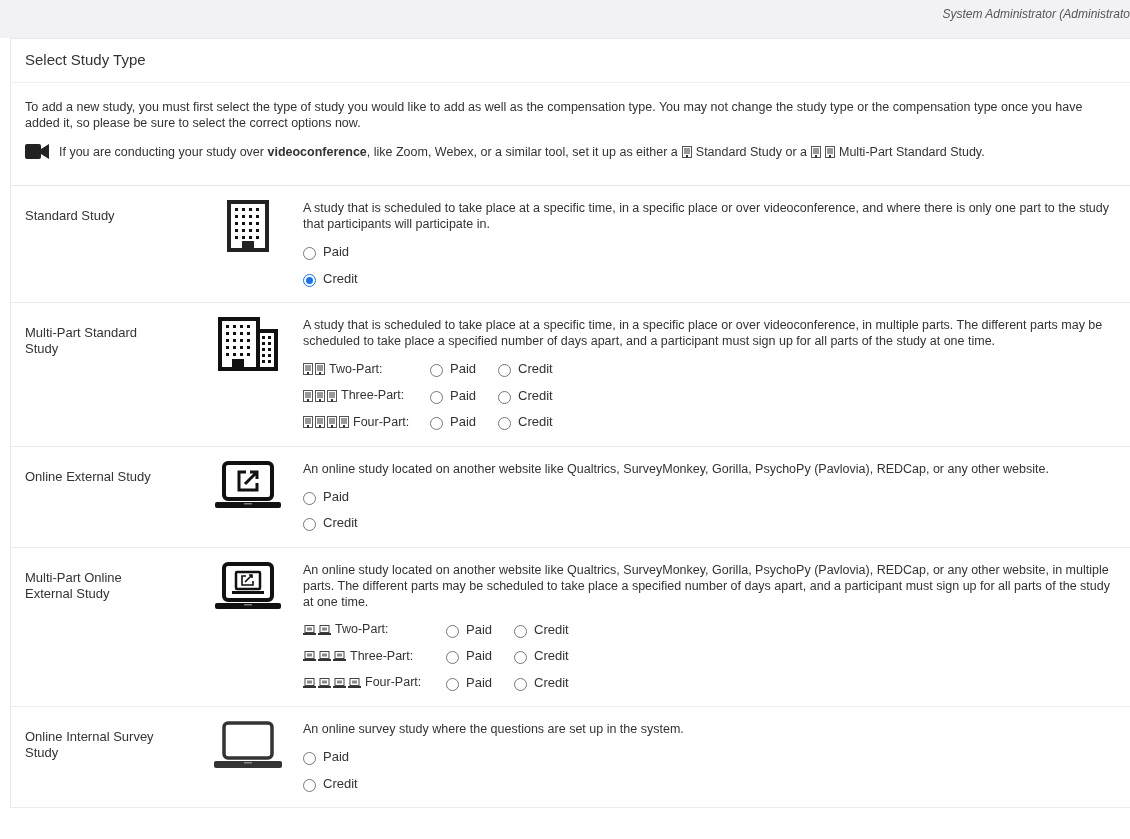 Image resolution: width=1130 pixels, height=839 pixels. Describe the element at coordinates (368, 152) in the screenshot. I see `note-text: If you are conducting your study over videoconference, like Zoom, Webex, or a similar tool, set it up as either a` at that location.